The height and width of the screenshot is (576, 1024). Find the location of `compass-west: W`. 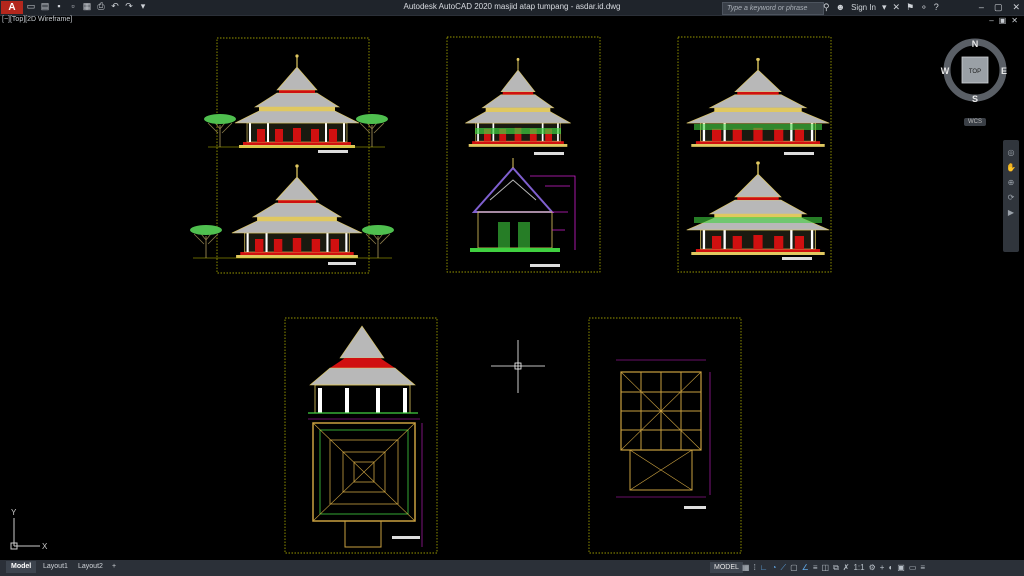

compass-west: W is located at coordinates (945, 71).